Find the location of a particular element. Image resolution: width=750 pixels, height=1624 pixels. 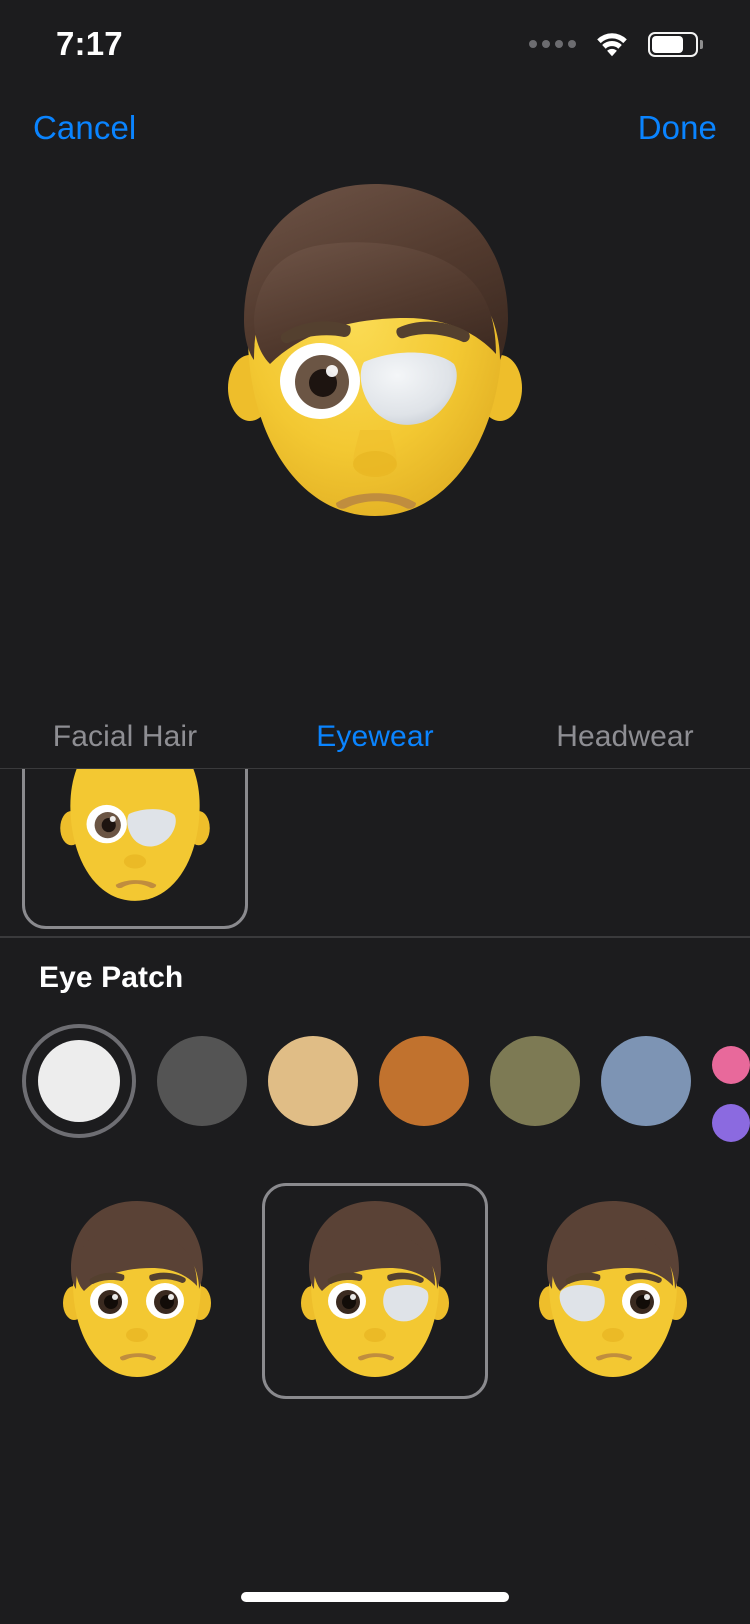

status-time: 7:17 is located at coordinates (89, 43).